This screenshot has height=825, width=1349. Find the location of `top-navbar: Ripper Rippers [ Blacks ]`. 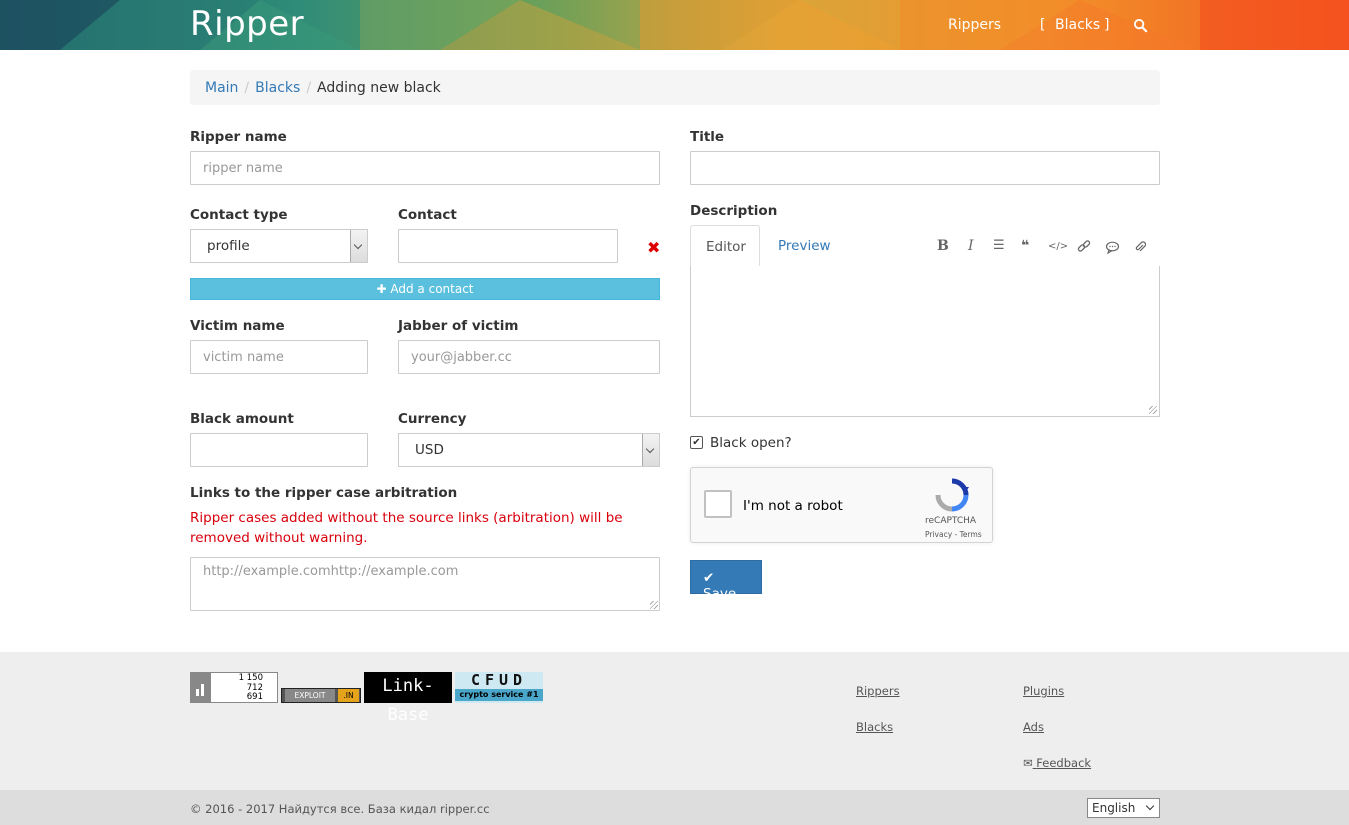

top-navbar: Ripper Rippers [ Blacks ] is located at coordinates (674, 25).